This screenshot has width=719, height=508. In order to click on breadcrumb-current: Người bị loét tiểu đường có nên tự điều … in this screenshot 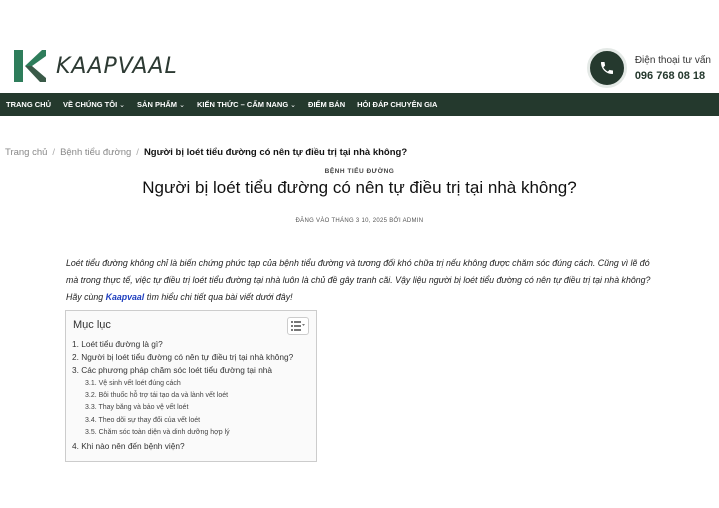, I will do `click(275, 152)`.